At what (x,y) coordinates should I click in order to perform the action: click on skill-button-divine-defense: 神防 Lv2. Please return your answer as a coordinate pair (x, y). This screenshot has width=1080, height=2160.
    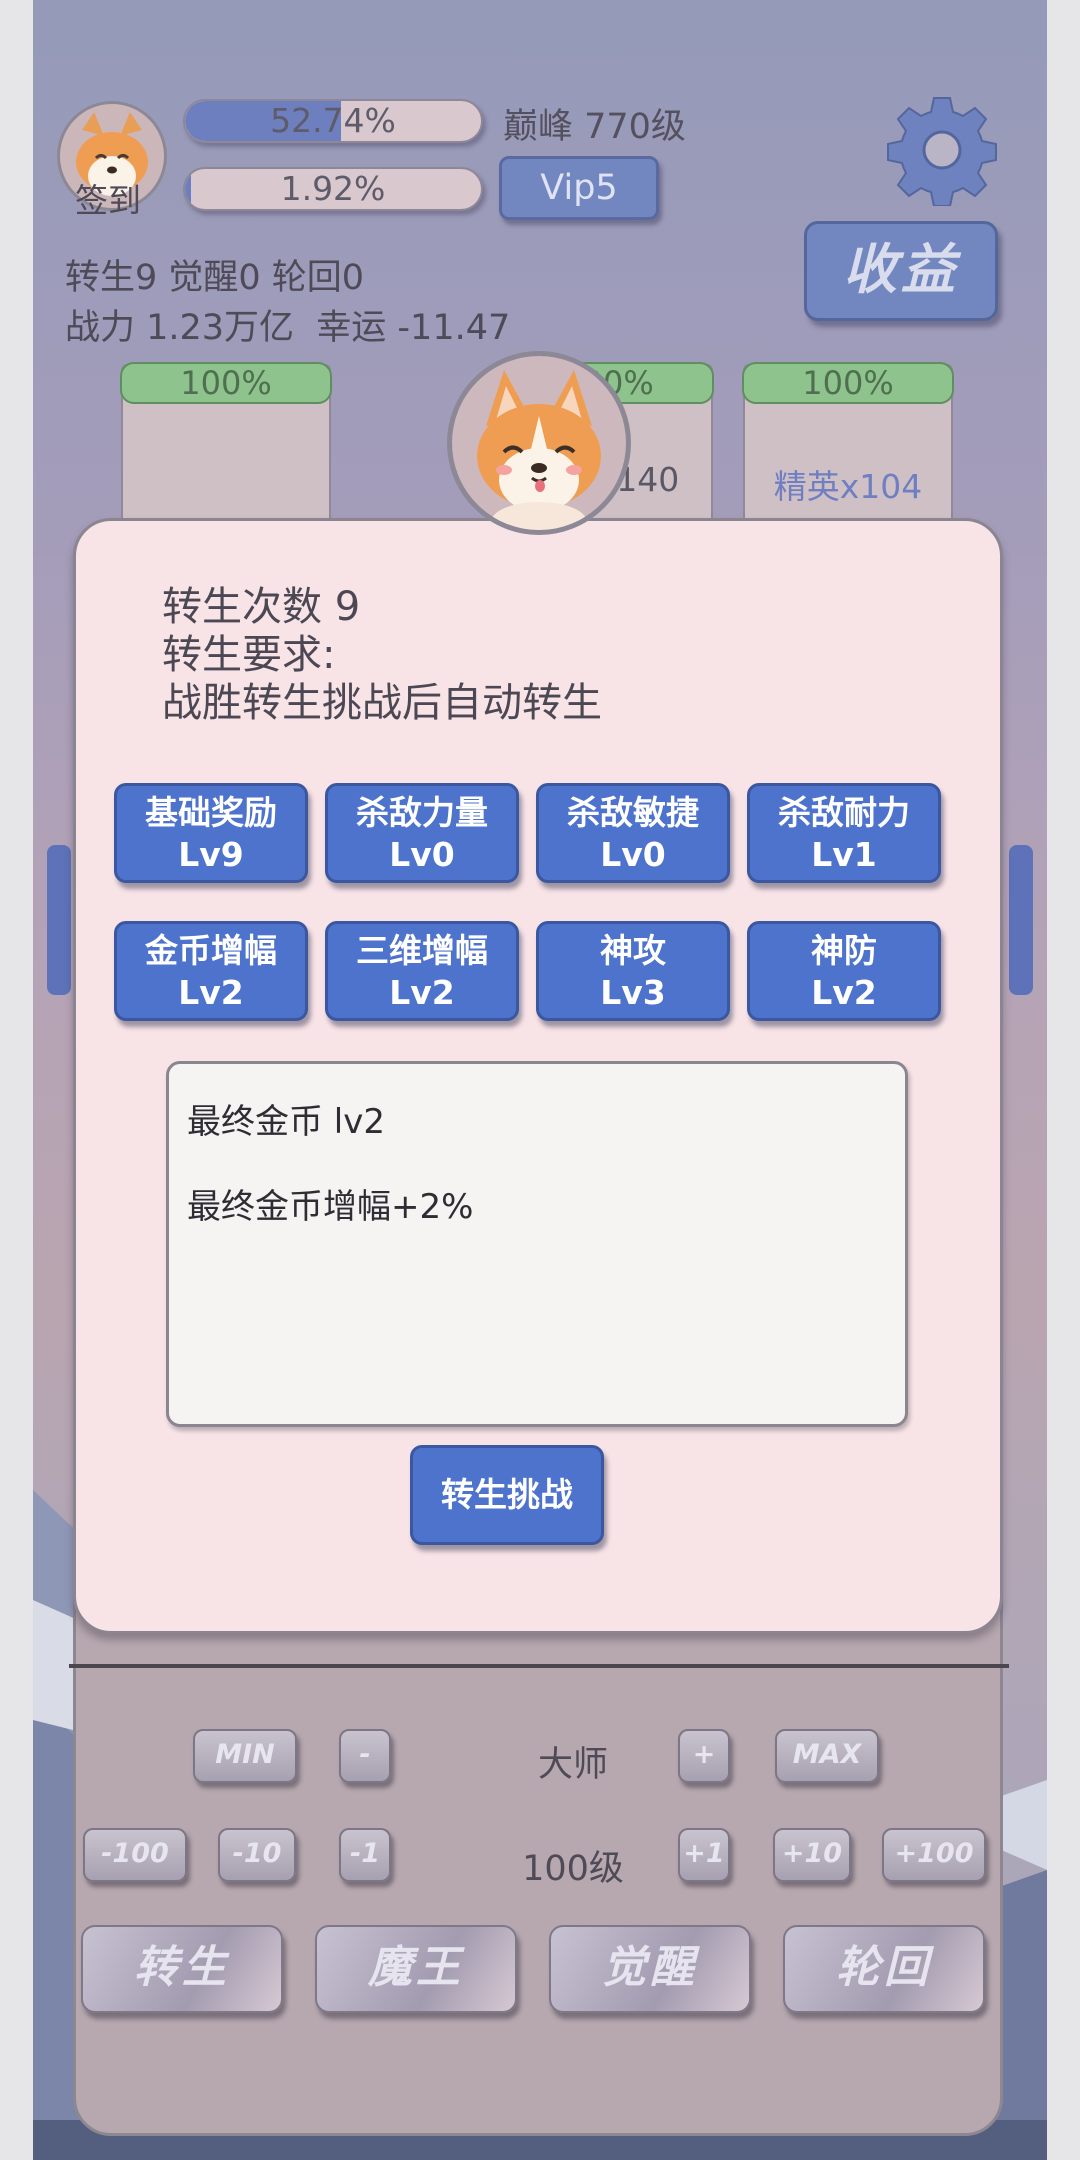
    Looking at the image, I should click on (844, 971).